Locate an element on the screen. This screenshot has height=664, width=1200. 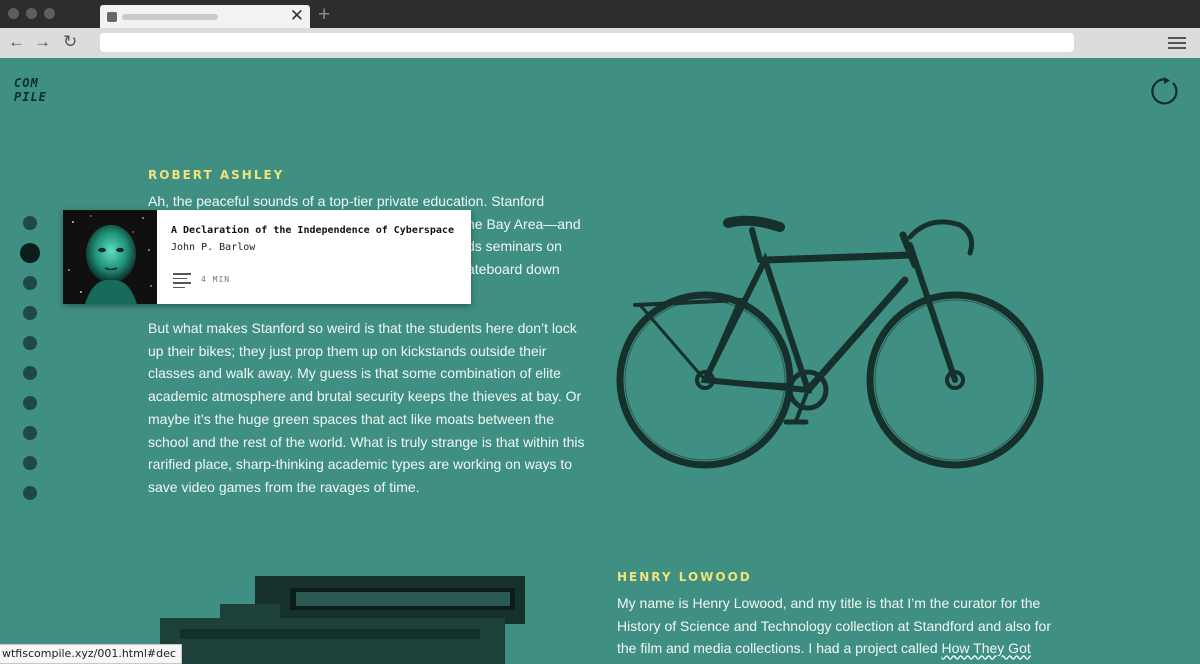
bicycle-illustration is located at coordinates (830, 342).